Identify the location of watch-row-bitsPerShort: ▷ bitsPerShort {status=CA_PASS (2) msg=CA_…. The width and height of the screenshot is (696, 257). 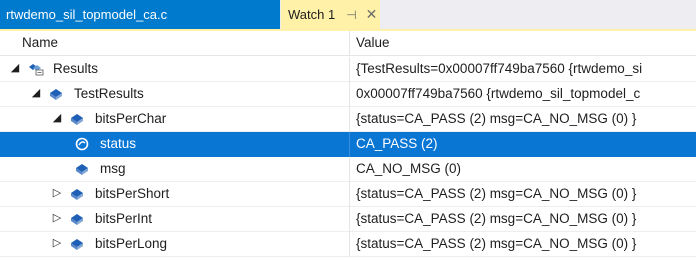
(348, 194).